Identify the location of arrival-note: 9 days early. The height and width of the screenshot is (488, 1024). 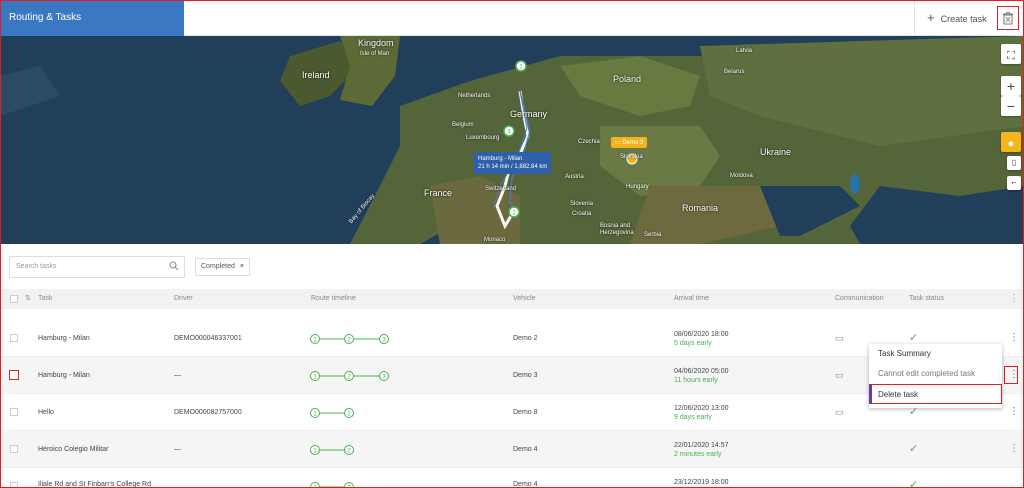
(693, 417).